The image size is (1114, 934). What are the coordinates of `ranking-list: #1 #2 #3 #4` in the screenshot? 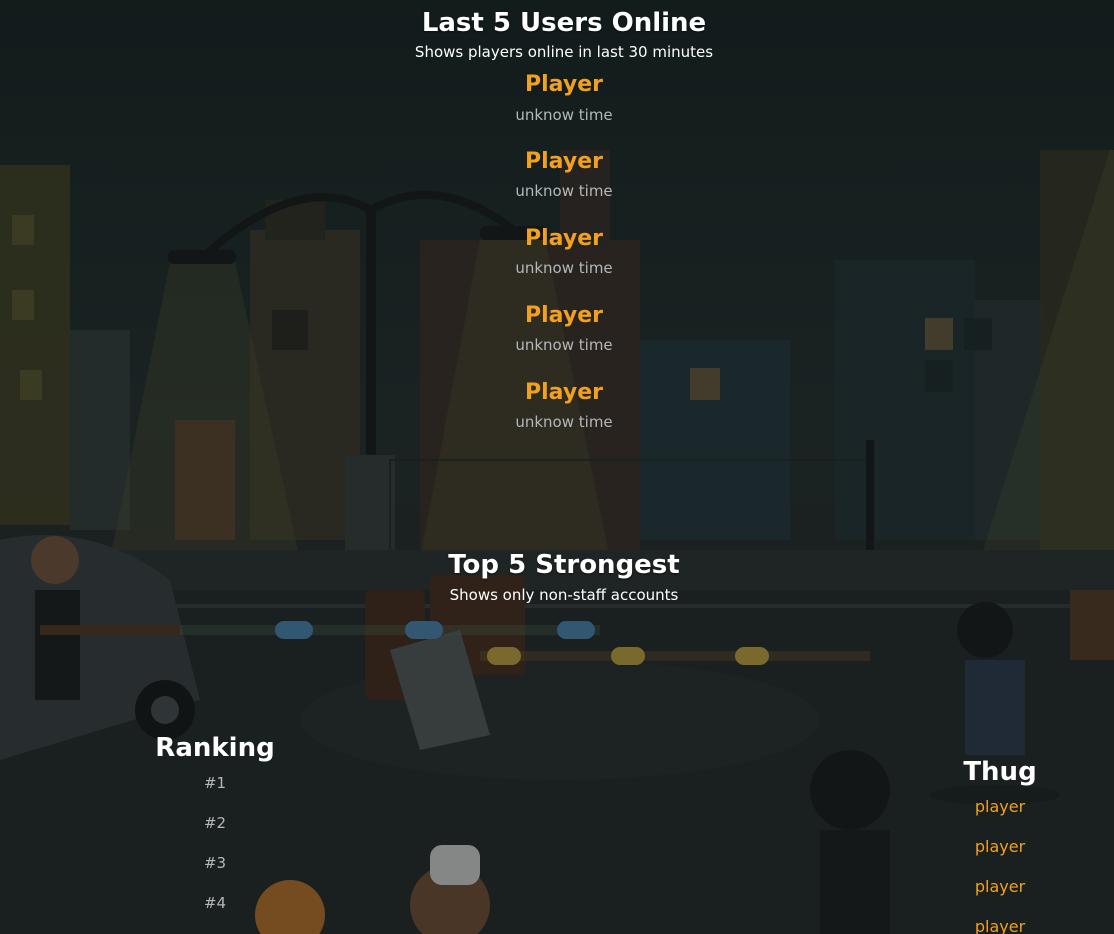 It's located at (215, 854).